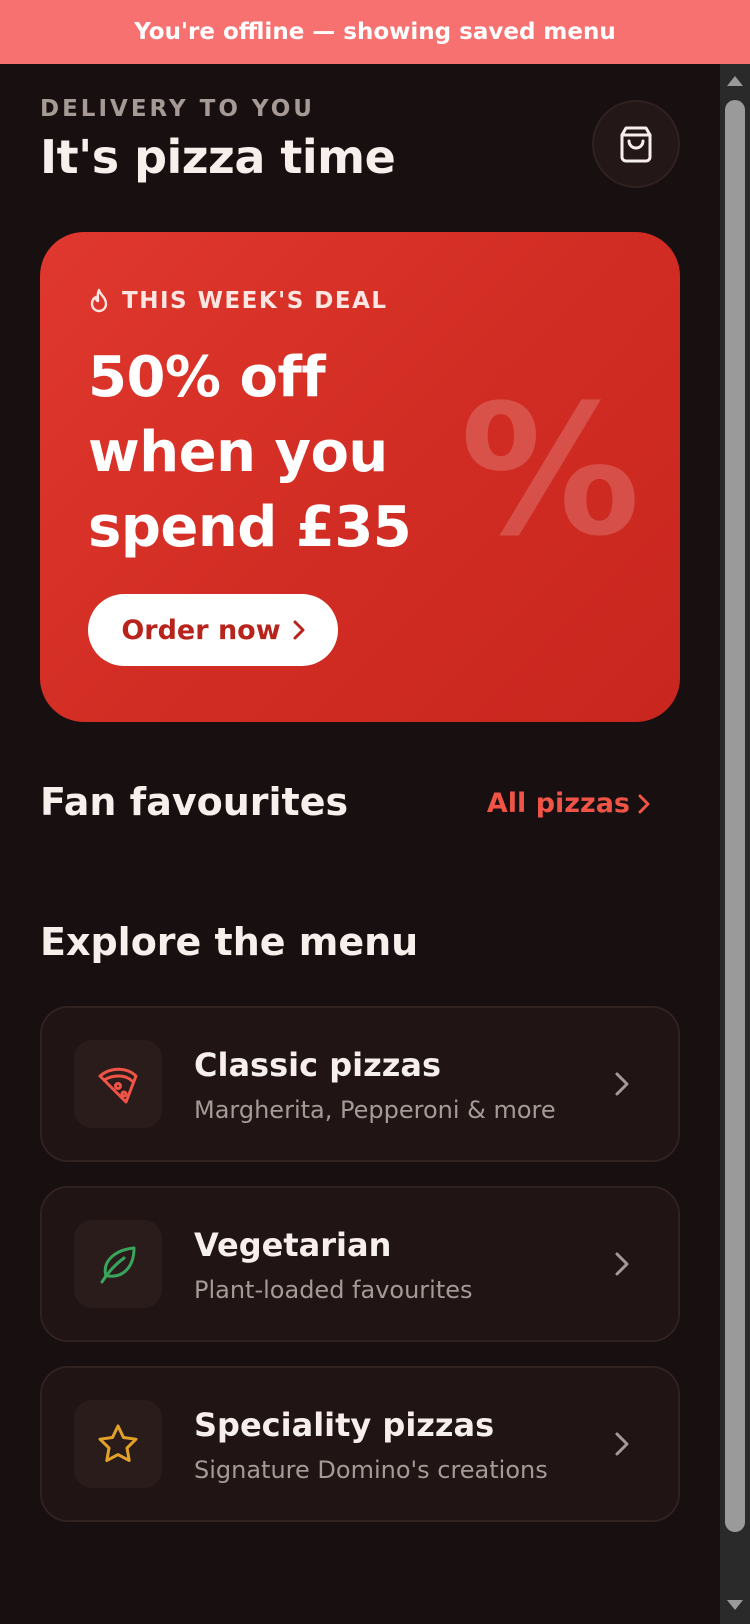 The image size is (750, 1624). I want to click on star-icon, so click(118, 1443).